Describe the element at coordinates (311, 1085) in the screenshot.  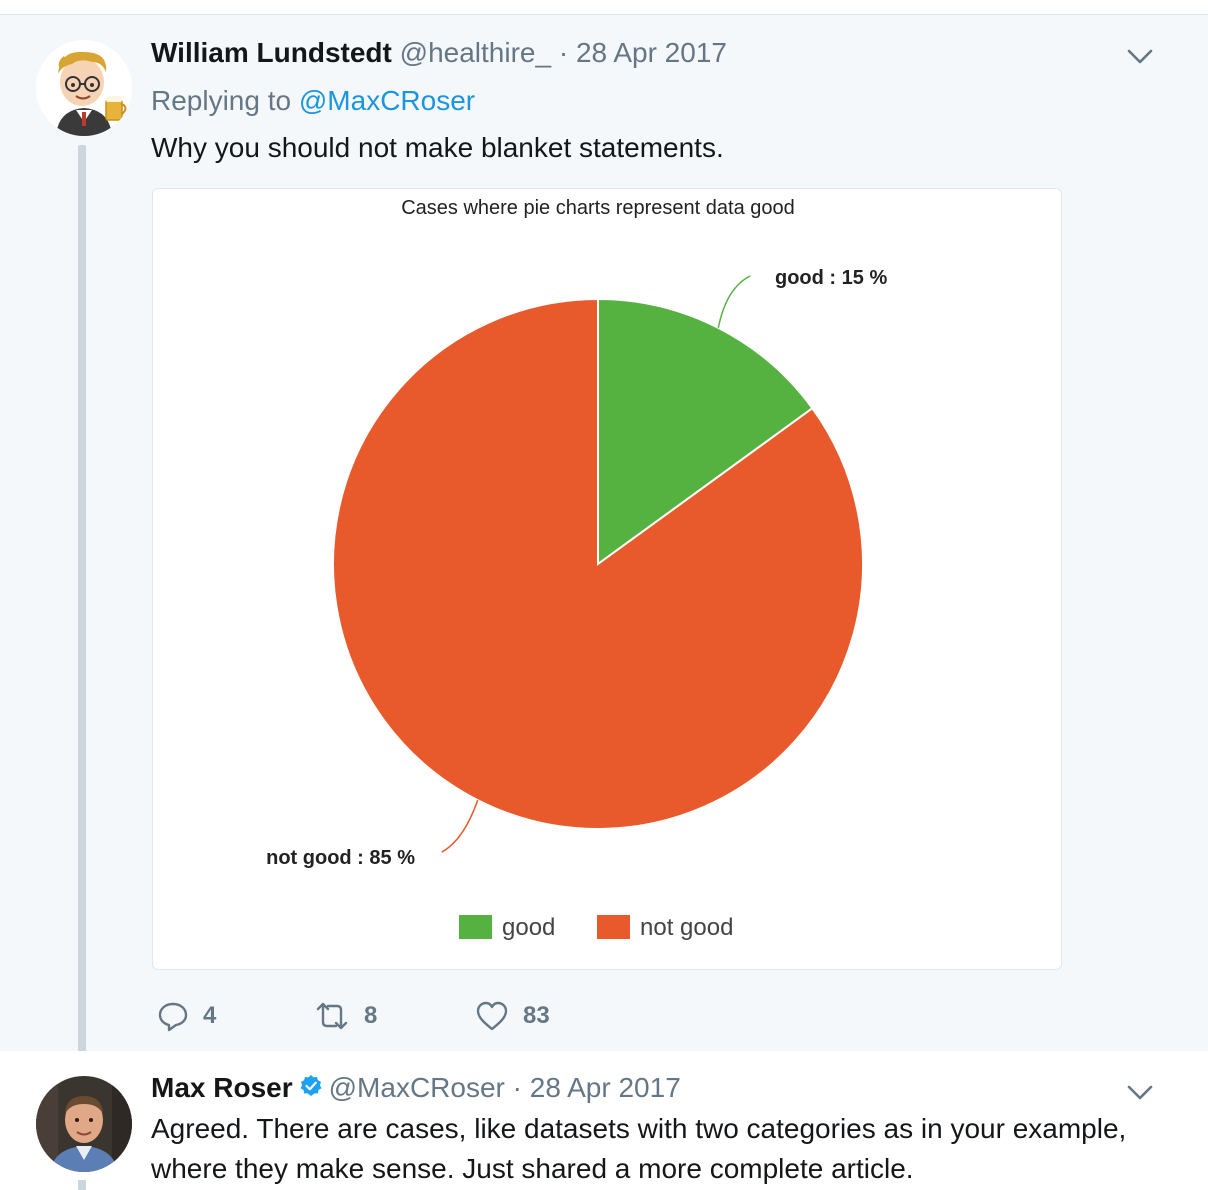
I see `verified-badge-icon` at that location.